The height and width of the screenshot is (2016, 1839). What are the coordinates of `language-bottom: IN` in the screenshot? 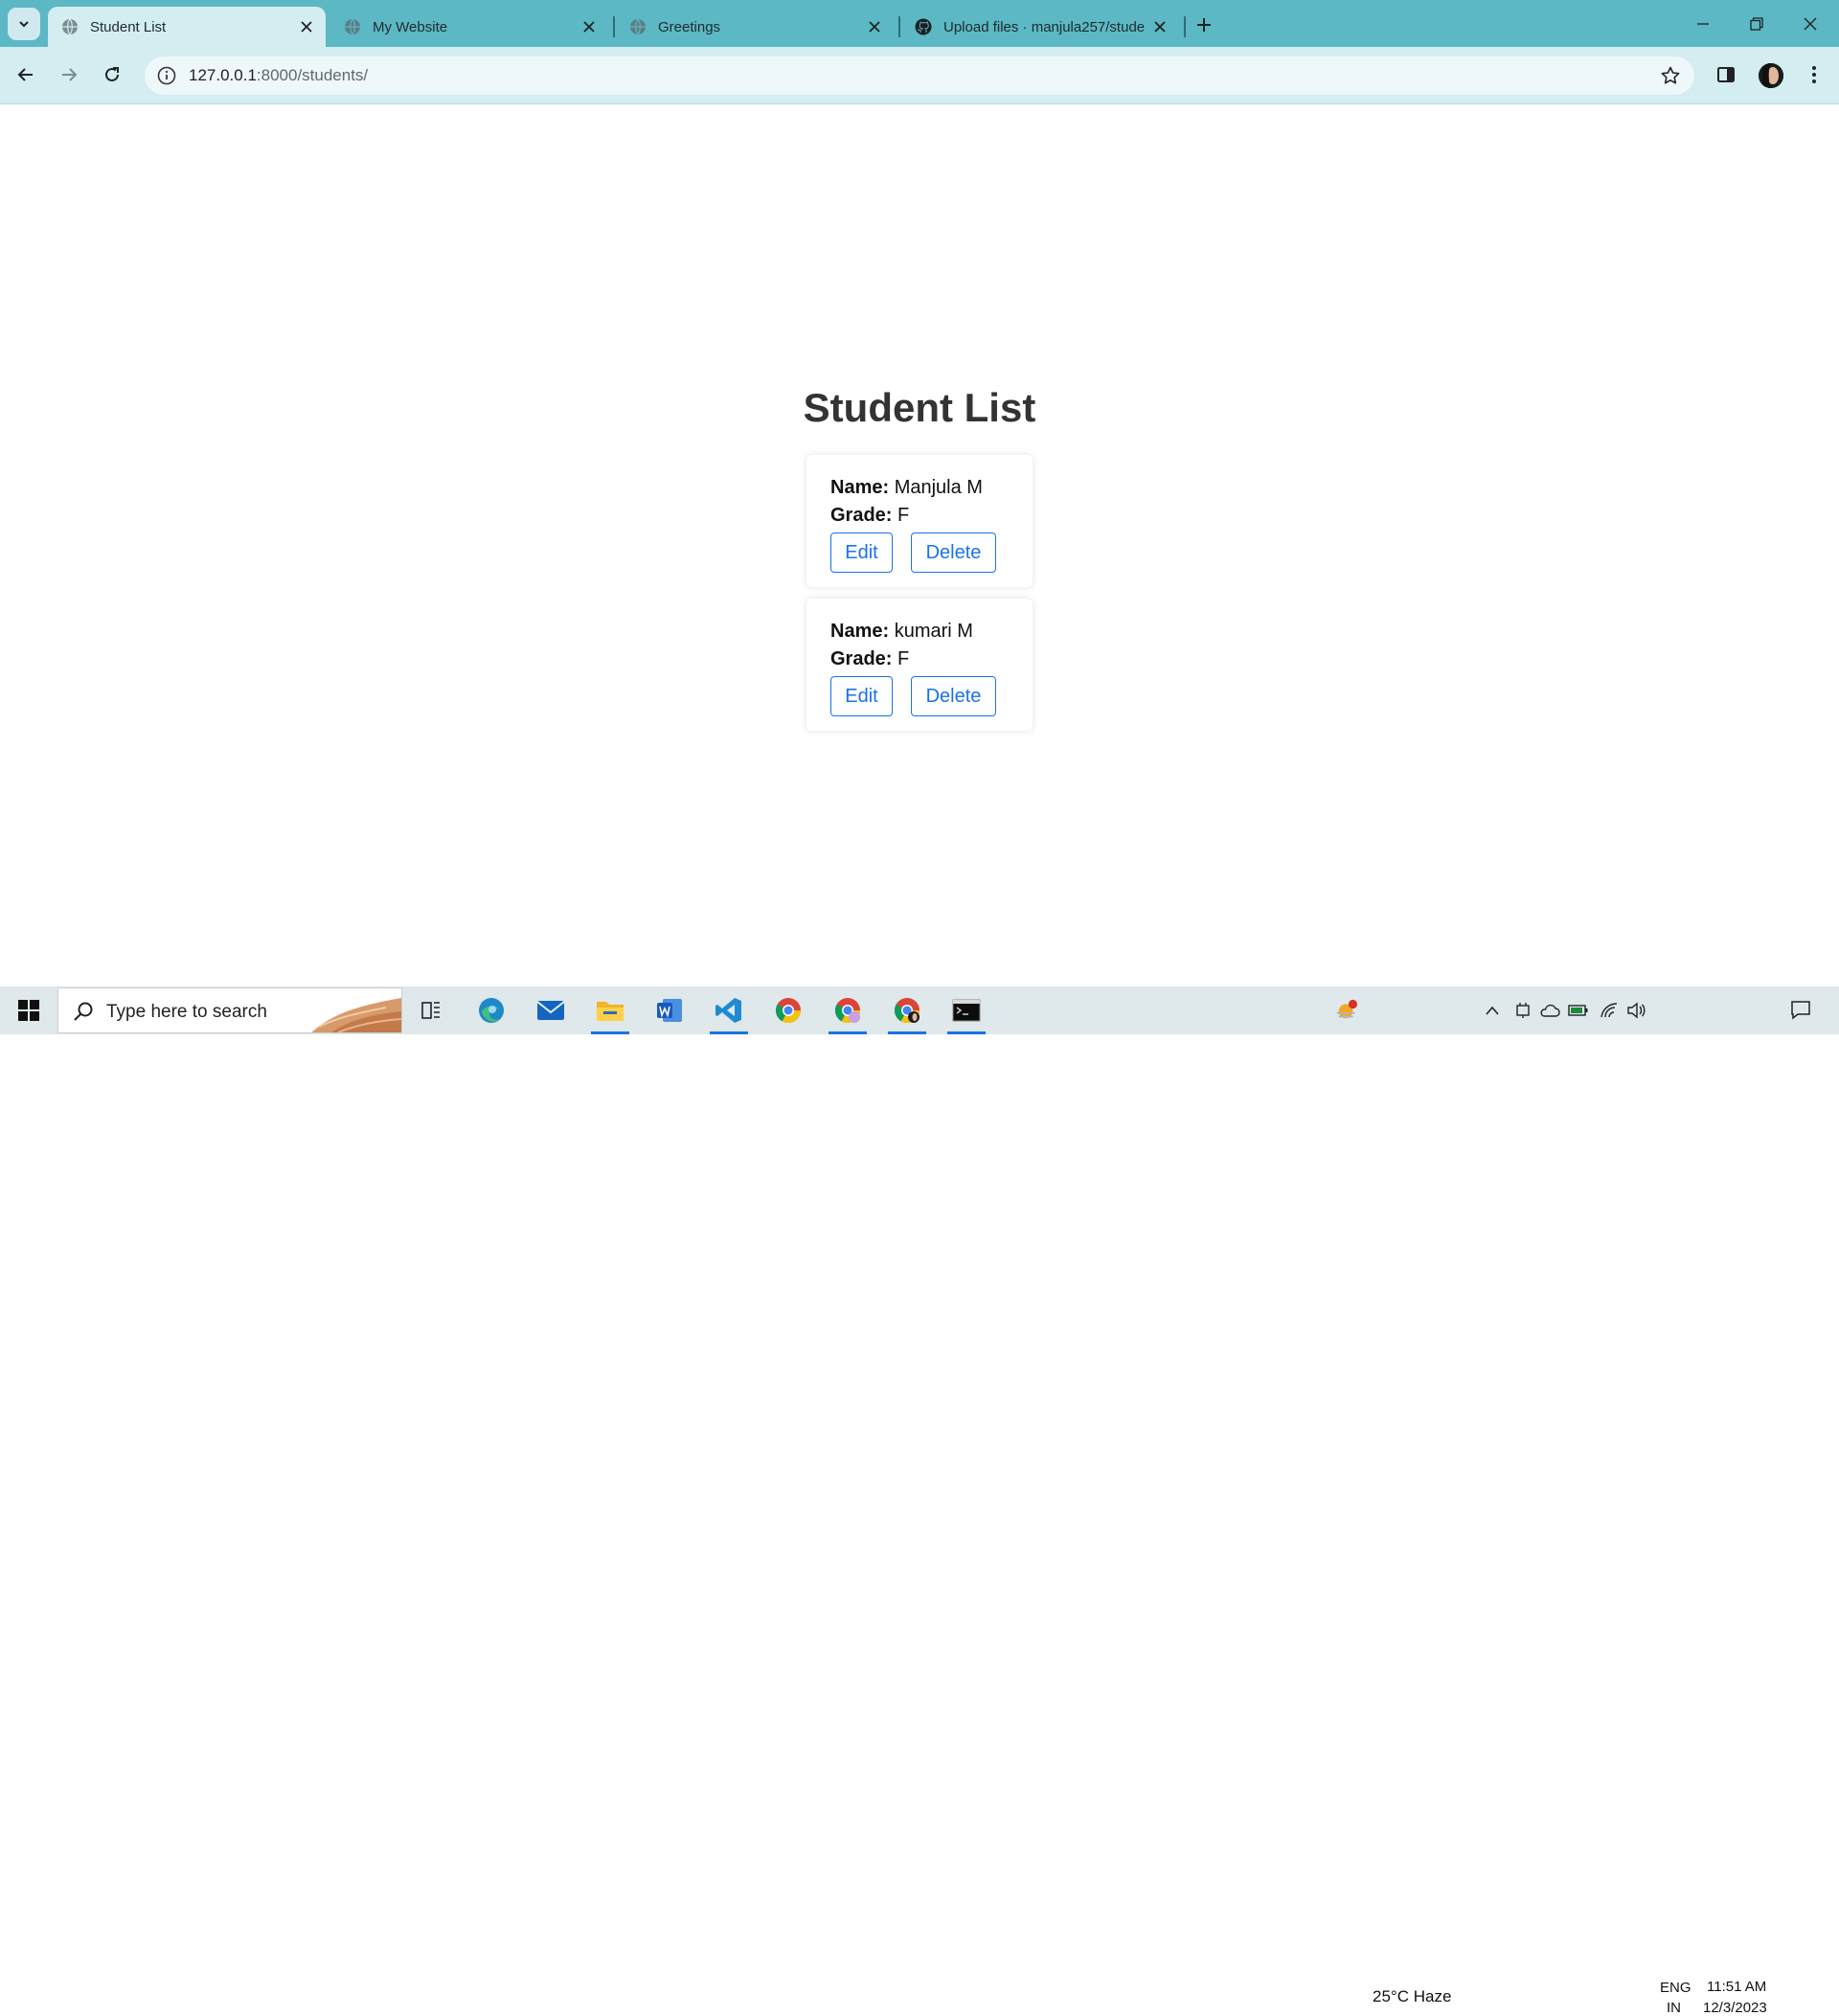 It's located at (1674, 2008).